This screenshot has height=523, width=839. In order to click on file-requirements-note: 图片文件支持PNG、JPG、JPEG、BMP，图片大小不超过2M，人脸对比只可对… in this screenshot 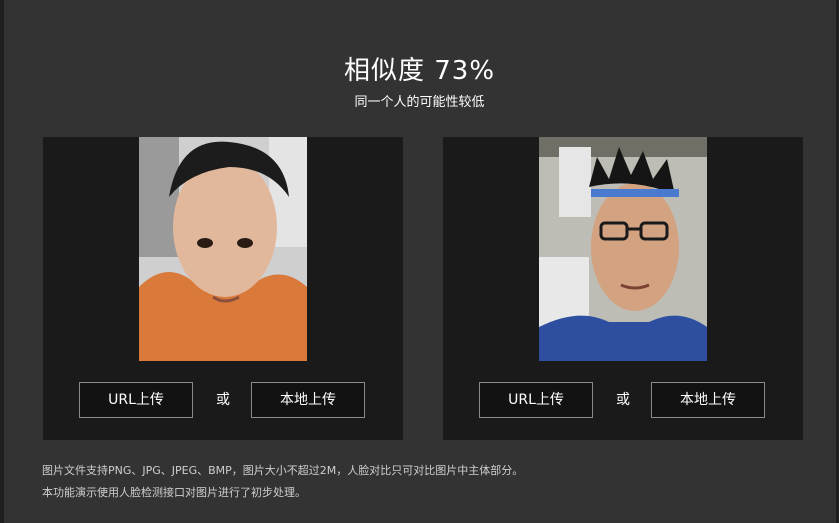, I will do `click(283, 470)`.